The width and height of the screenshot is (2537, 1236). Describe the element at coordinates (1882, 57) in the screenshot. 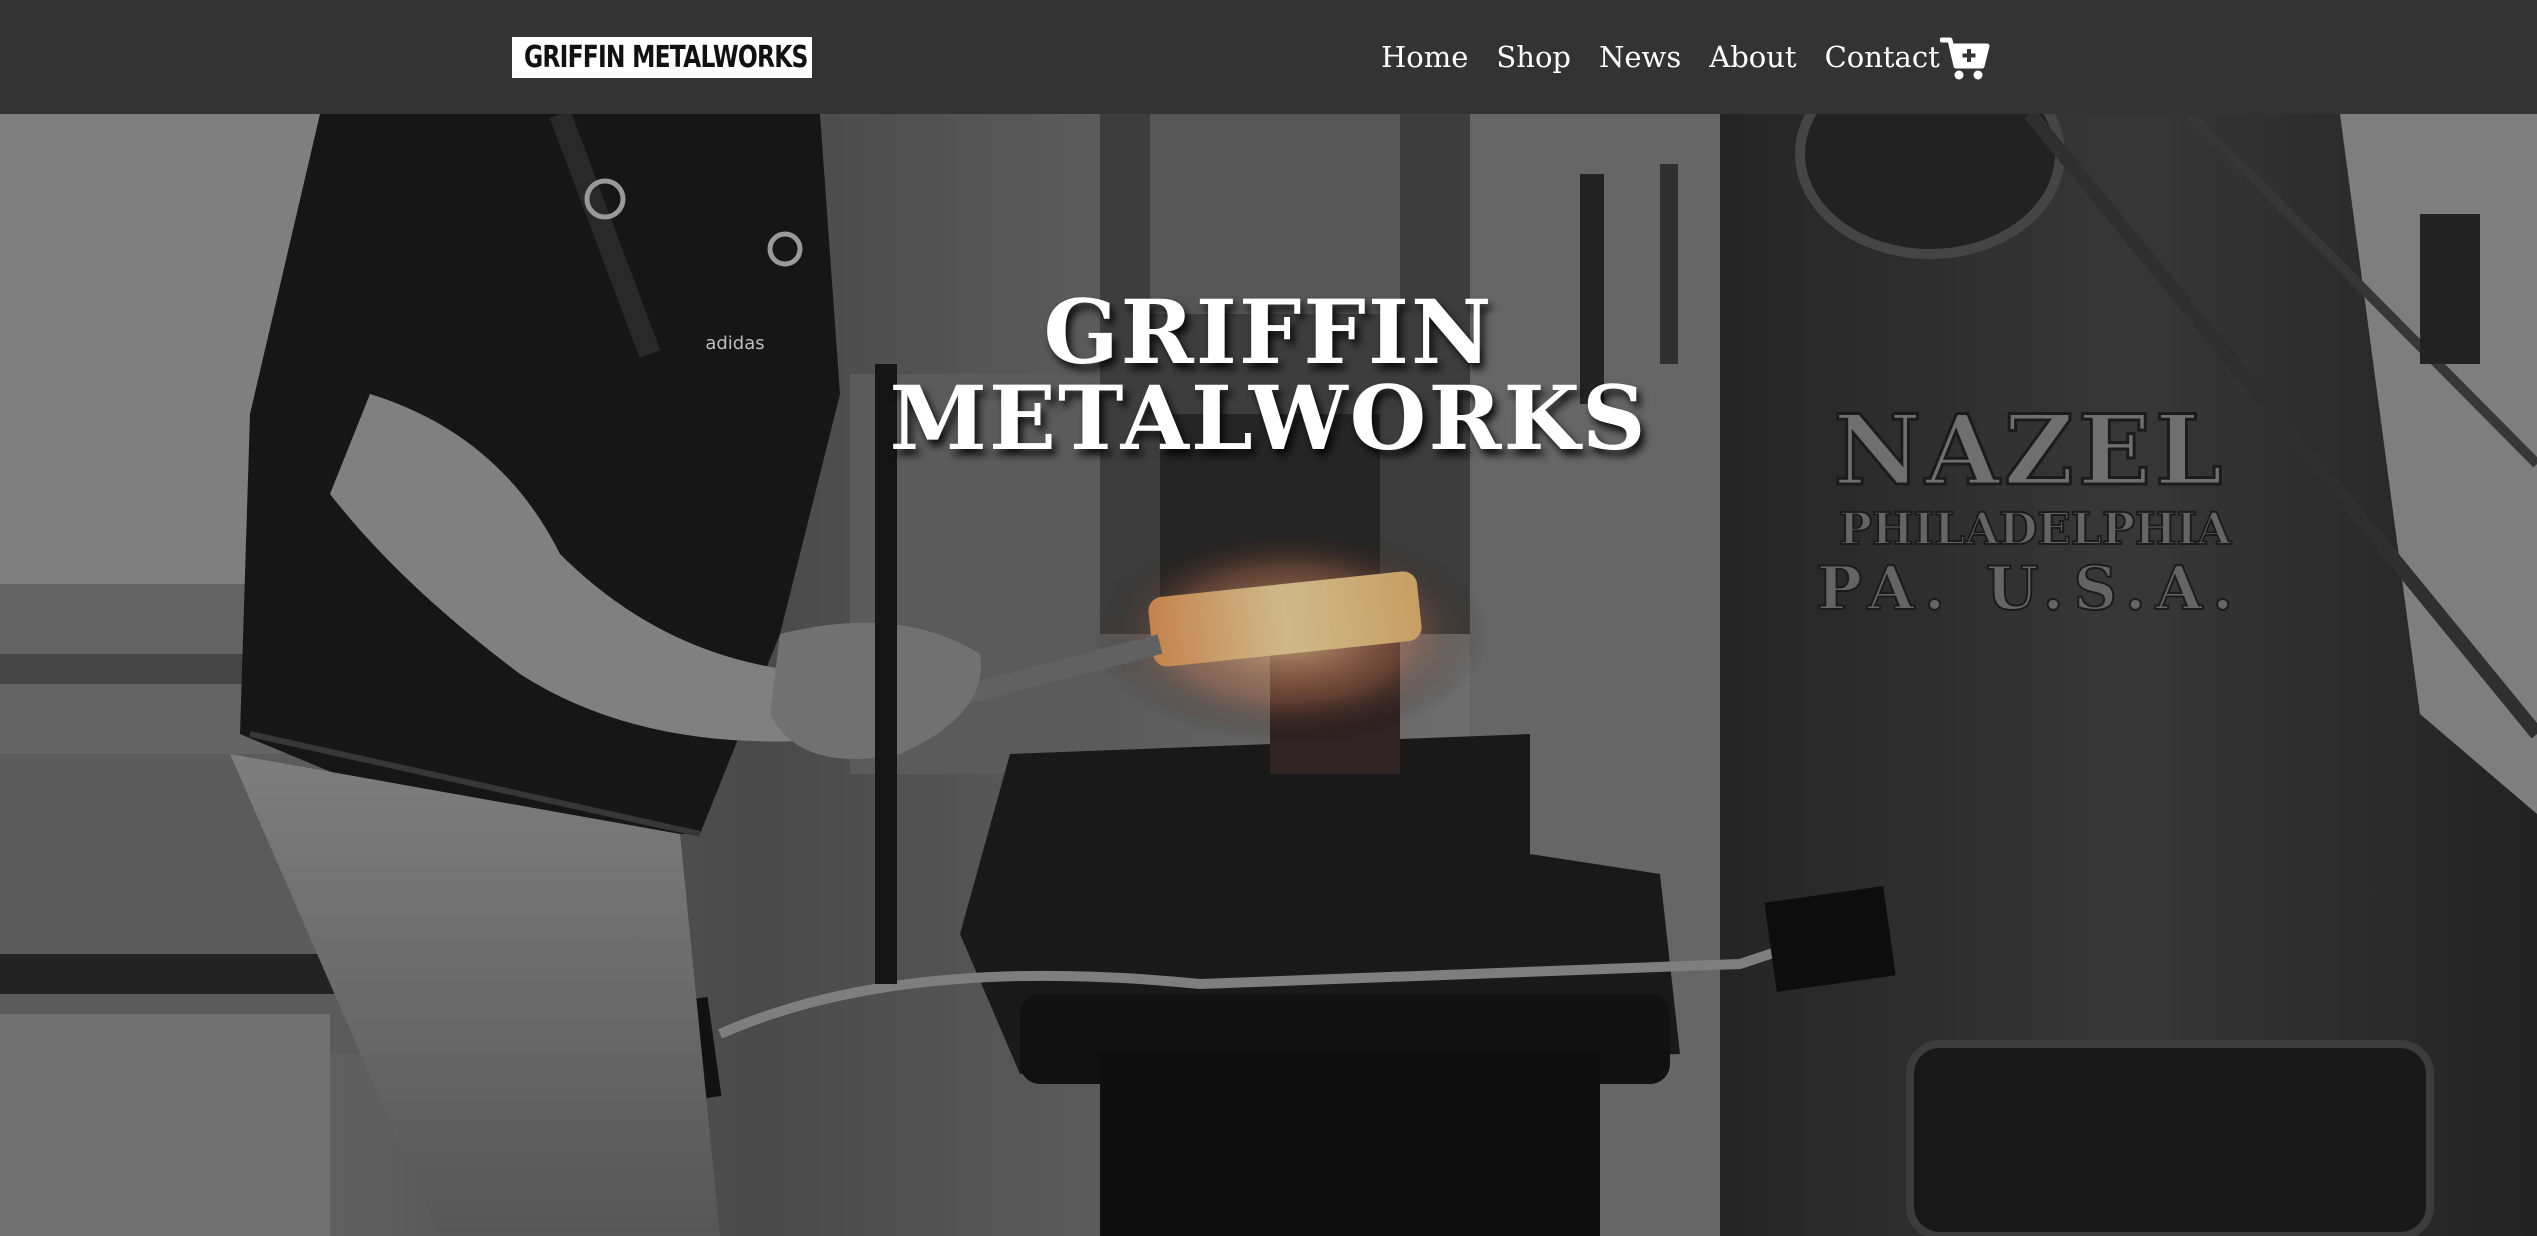

I see `nav-contact: Contact` at that location.